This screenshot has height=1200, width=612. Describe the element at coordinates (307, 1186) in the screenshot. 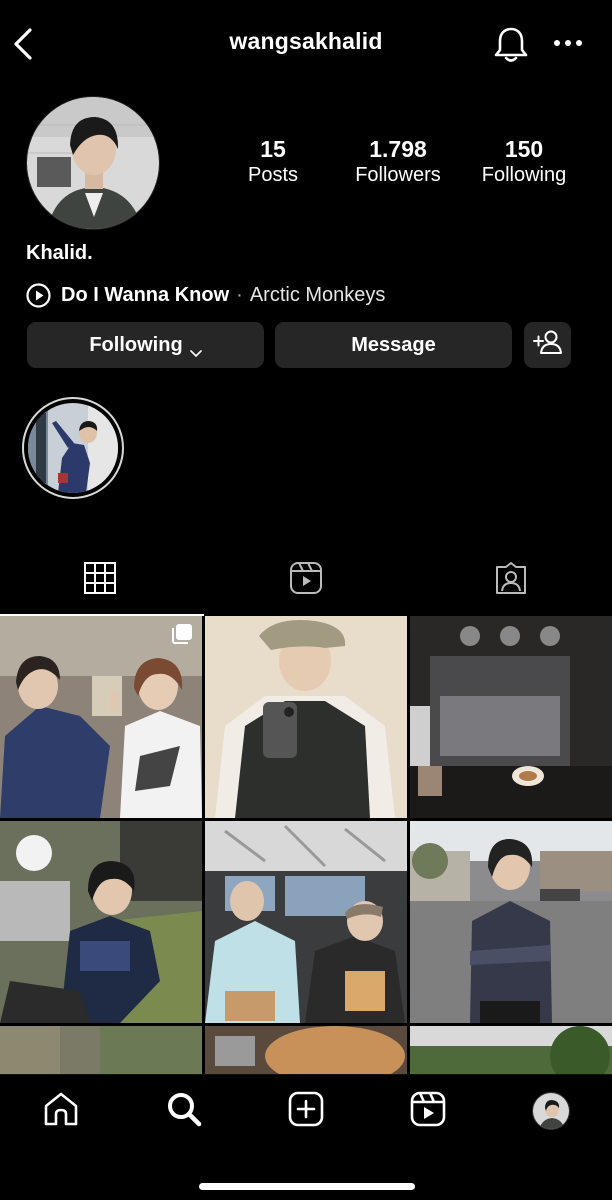

I see `home-indicator` at that location.